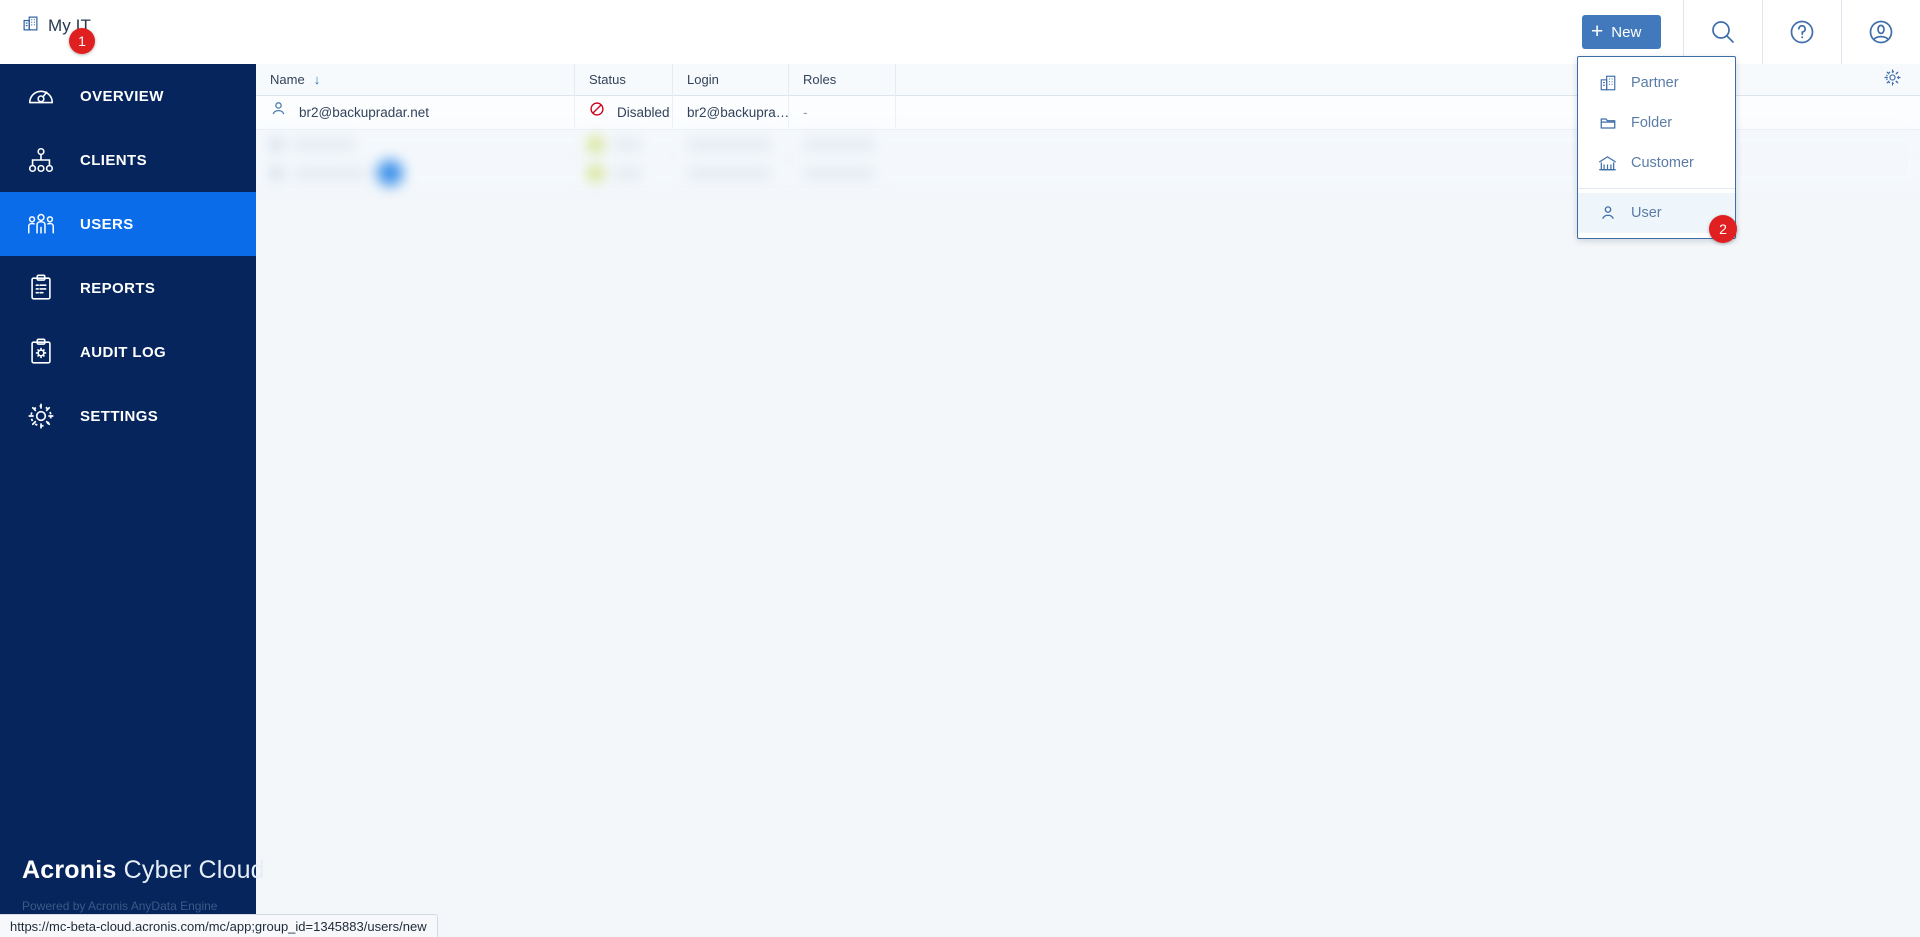 This screenshot has width=1920, height=937. I want to click on brand-logo: Acronis Cyber Cloud, so click(143, 870).